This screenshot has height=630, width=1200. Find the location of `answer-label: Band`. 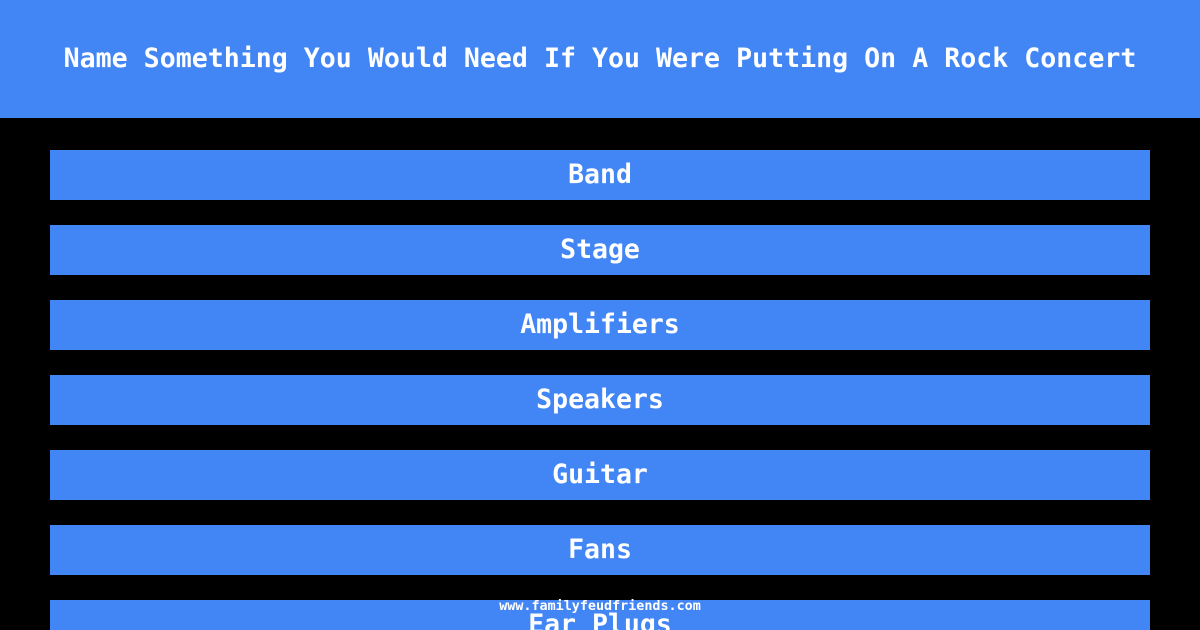

answer-label: Band is located at coordinates (600, 174).